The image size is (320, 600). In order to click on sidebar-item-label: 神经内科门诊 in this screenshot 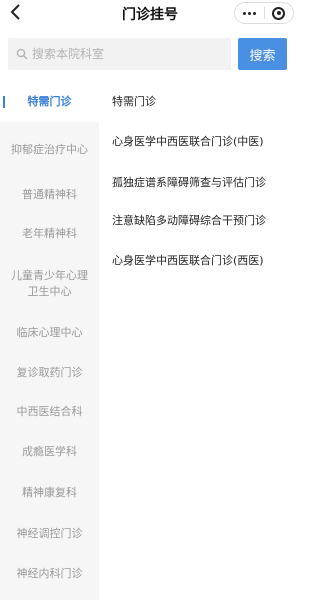, I will do `click(49, 573)`.